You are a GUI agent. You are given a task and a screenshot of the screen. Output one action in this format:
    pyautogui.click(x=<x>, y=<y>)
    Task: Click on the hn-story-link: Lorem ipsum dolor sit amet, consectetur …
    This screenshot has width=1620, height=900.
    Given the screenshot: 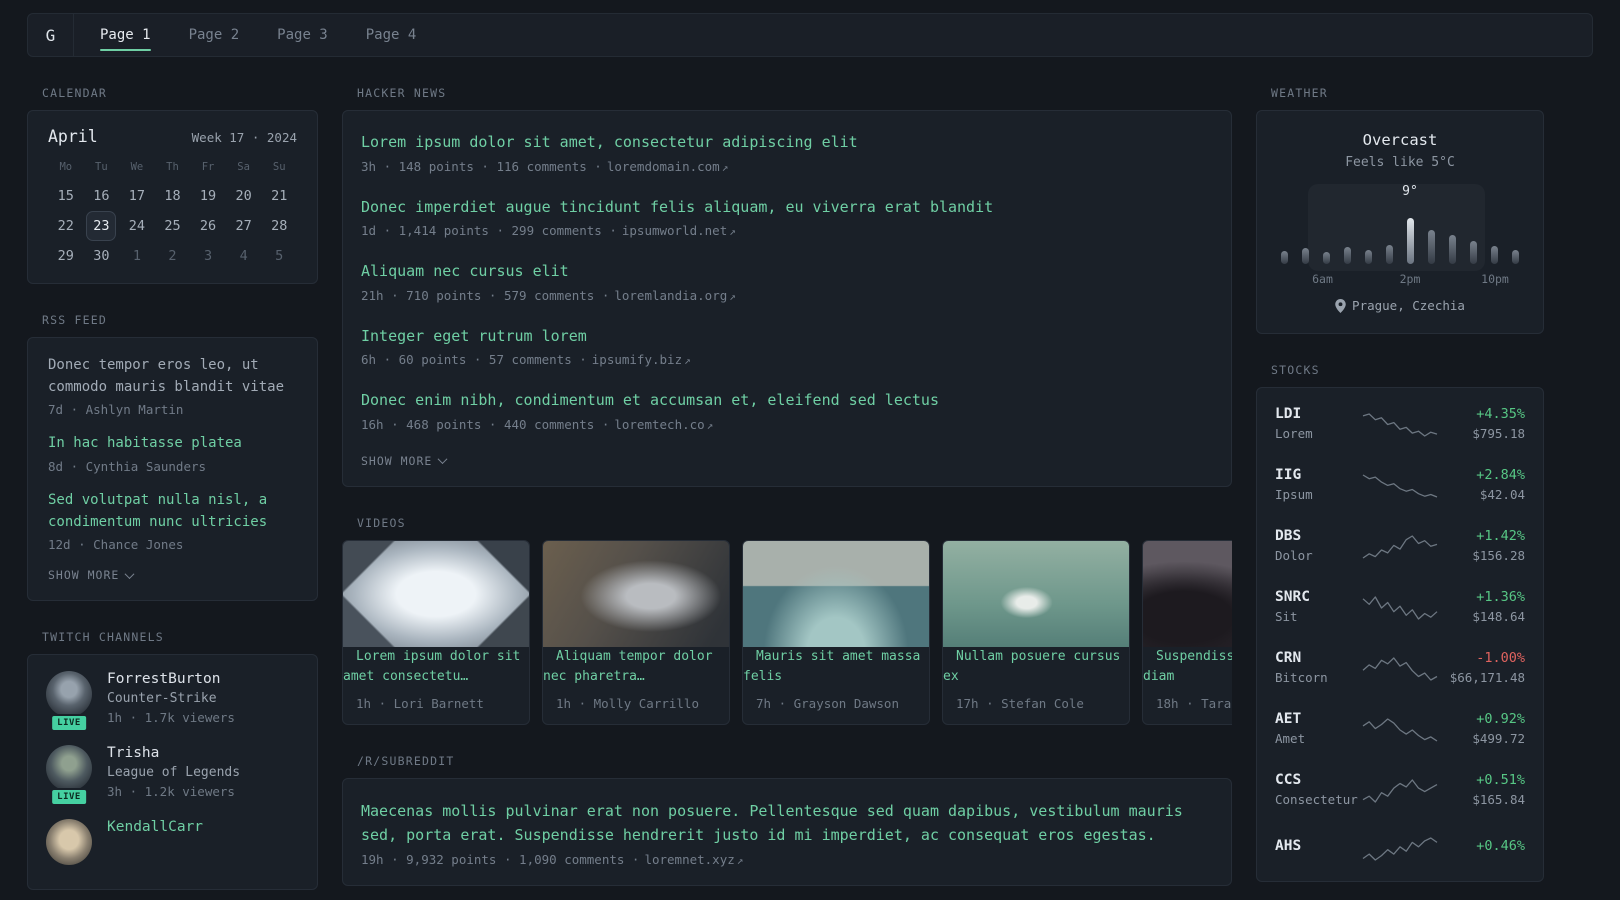 What is the action you would take?
    pyautogui.click(x=787, y=142)
    